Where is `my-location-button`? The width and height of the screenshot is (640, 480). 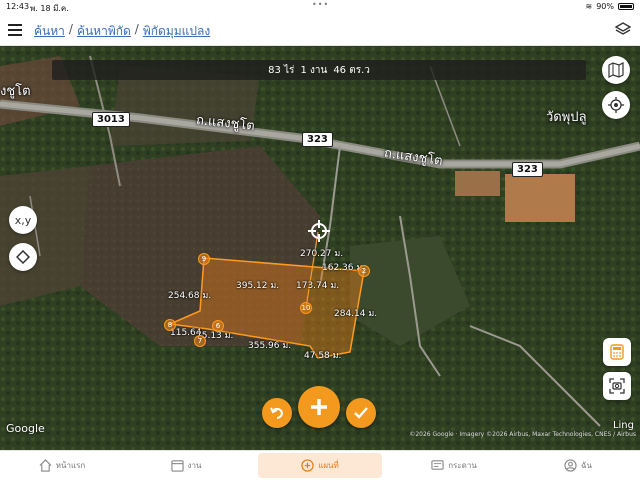 my-location-button is located at coordinates (616, 105).